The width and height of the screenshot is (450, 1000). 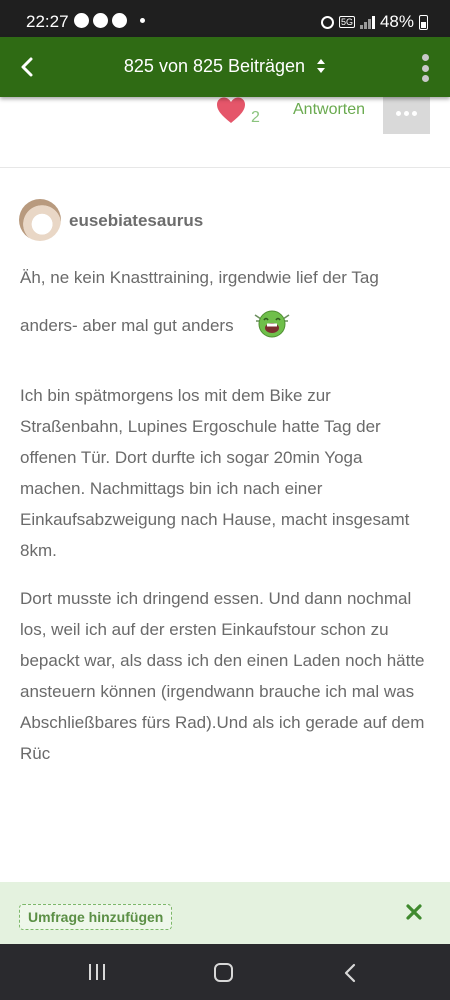 I want to click on account-icon, so click(x=119, y=20).